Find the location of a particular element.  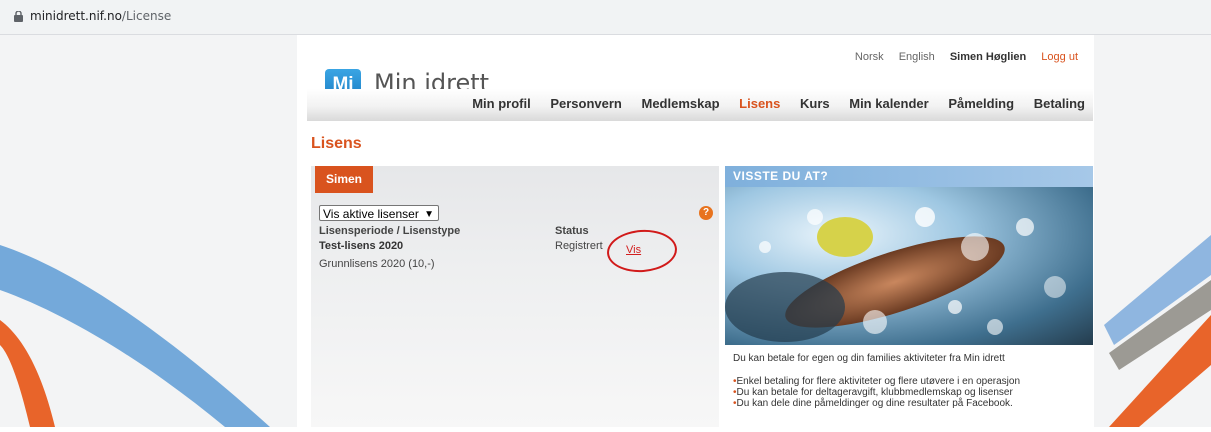

tab-simen: Simen is located at coordinates (344, 179).